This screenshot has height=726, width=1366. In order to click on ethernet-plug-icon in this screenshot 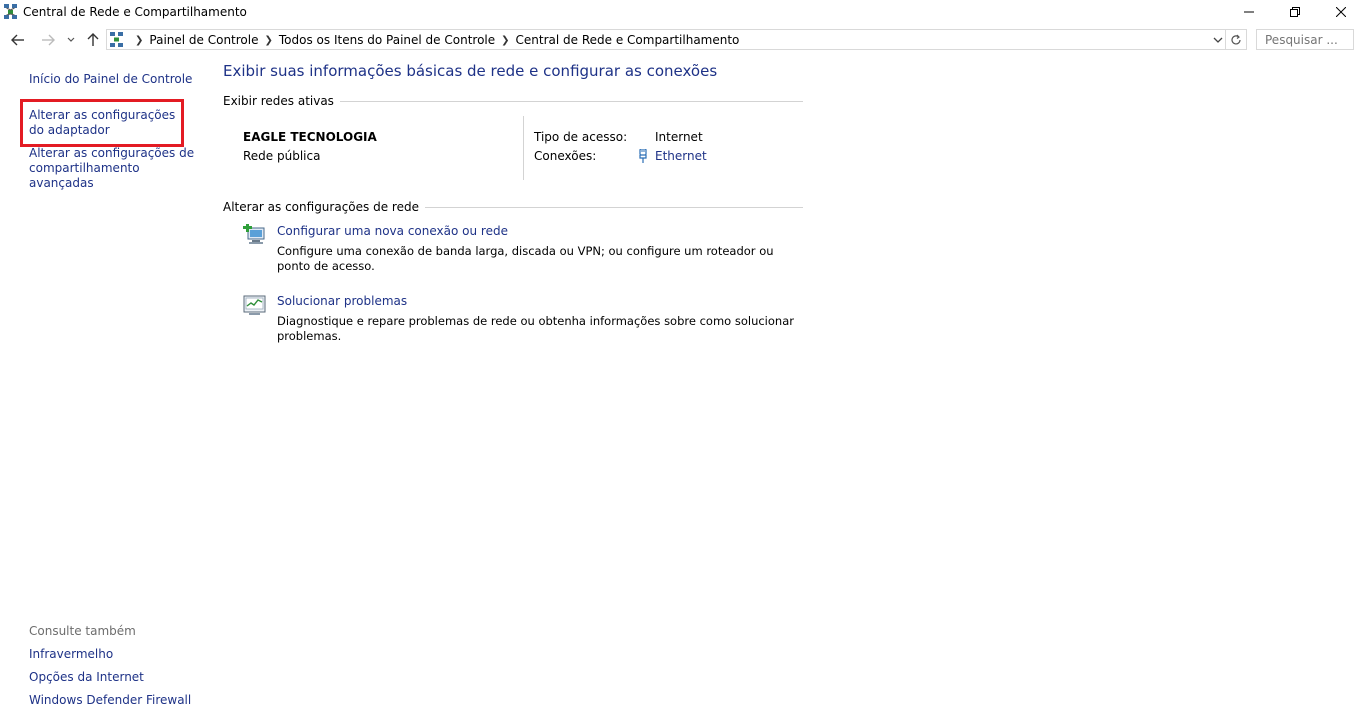, I will do `click(643, 155)`.